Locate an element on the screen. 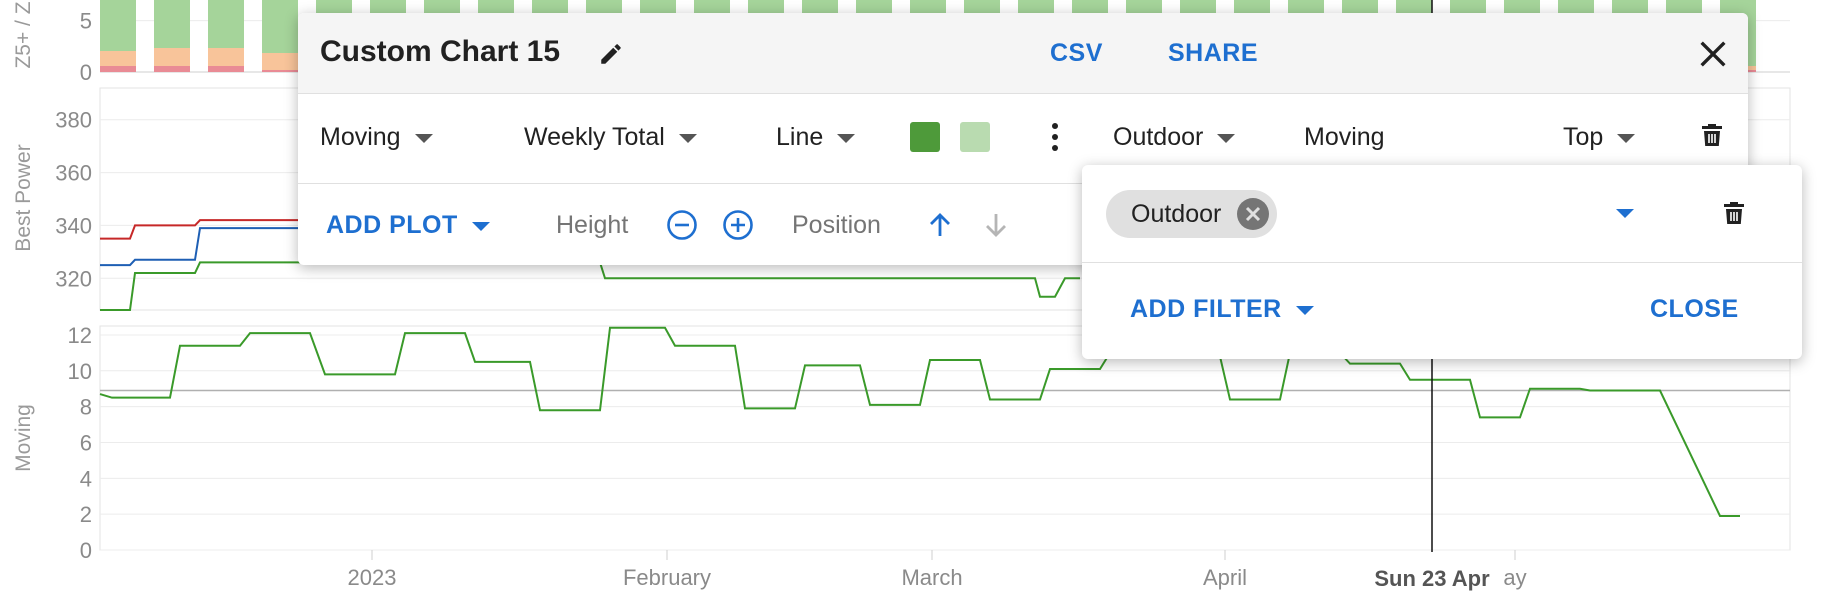 The image size is (1836, 596). more-options-icon is located at coordinates (1055, 137).